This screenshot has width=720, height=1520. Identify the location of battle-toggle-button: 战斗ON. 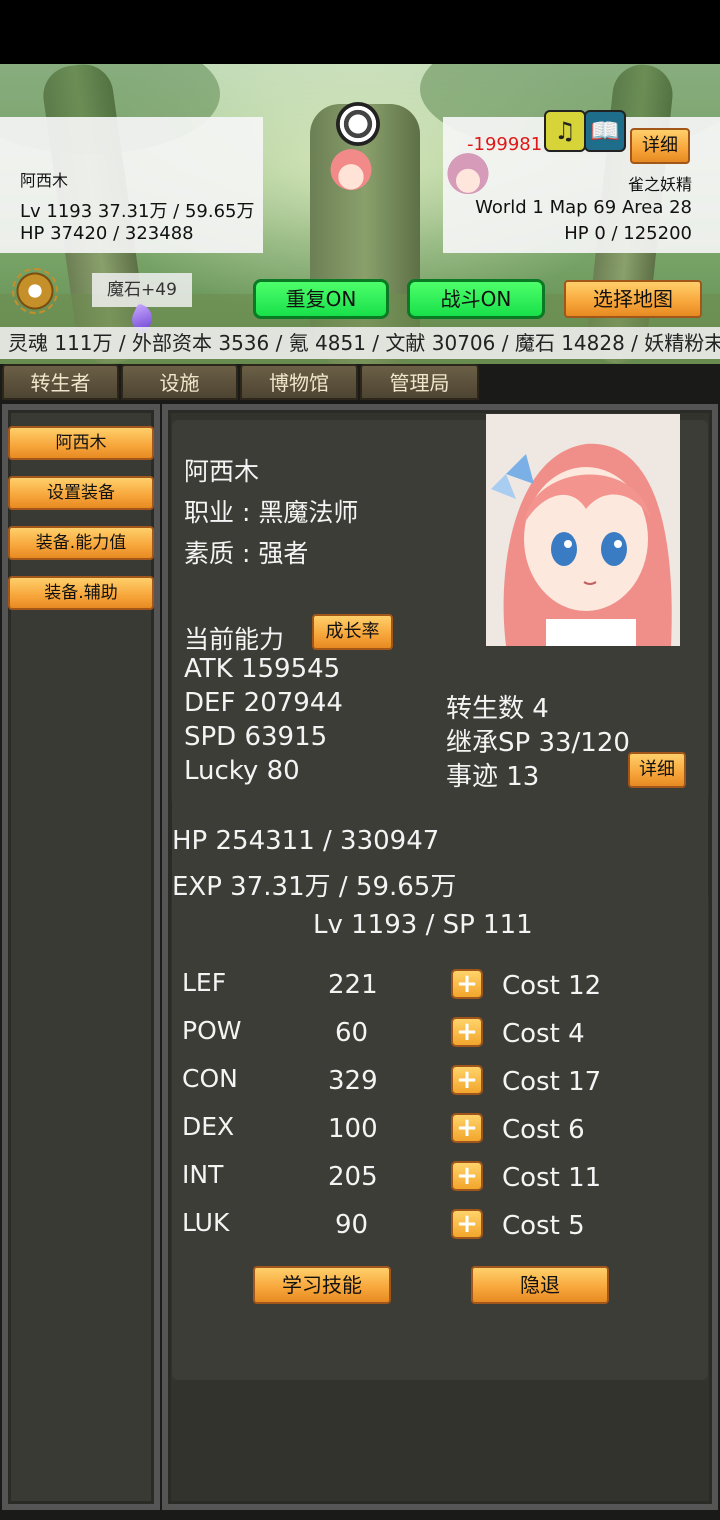
(476, 299).